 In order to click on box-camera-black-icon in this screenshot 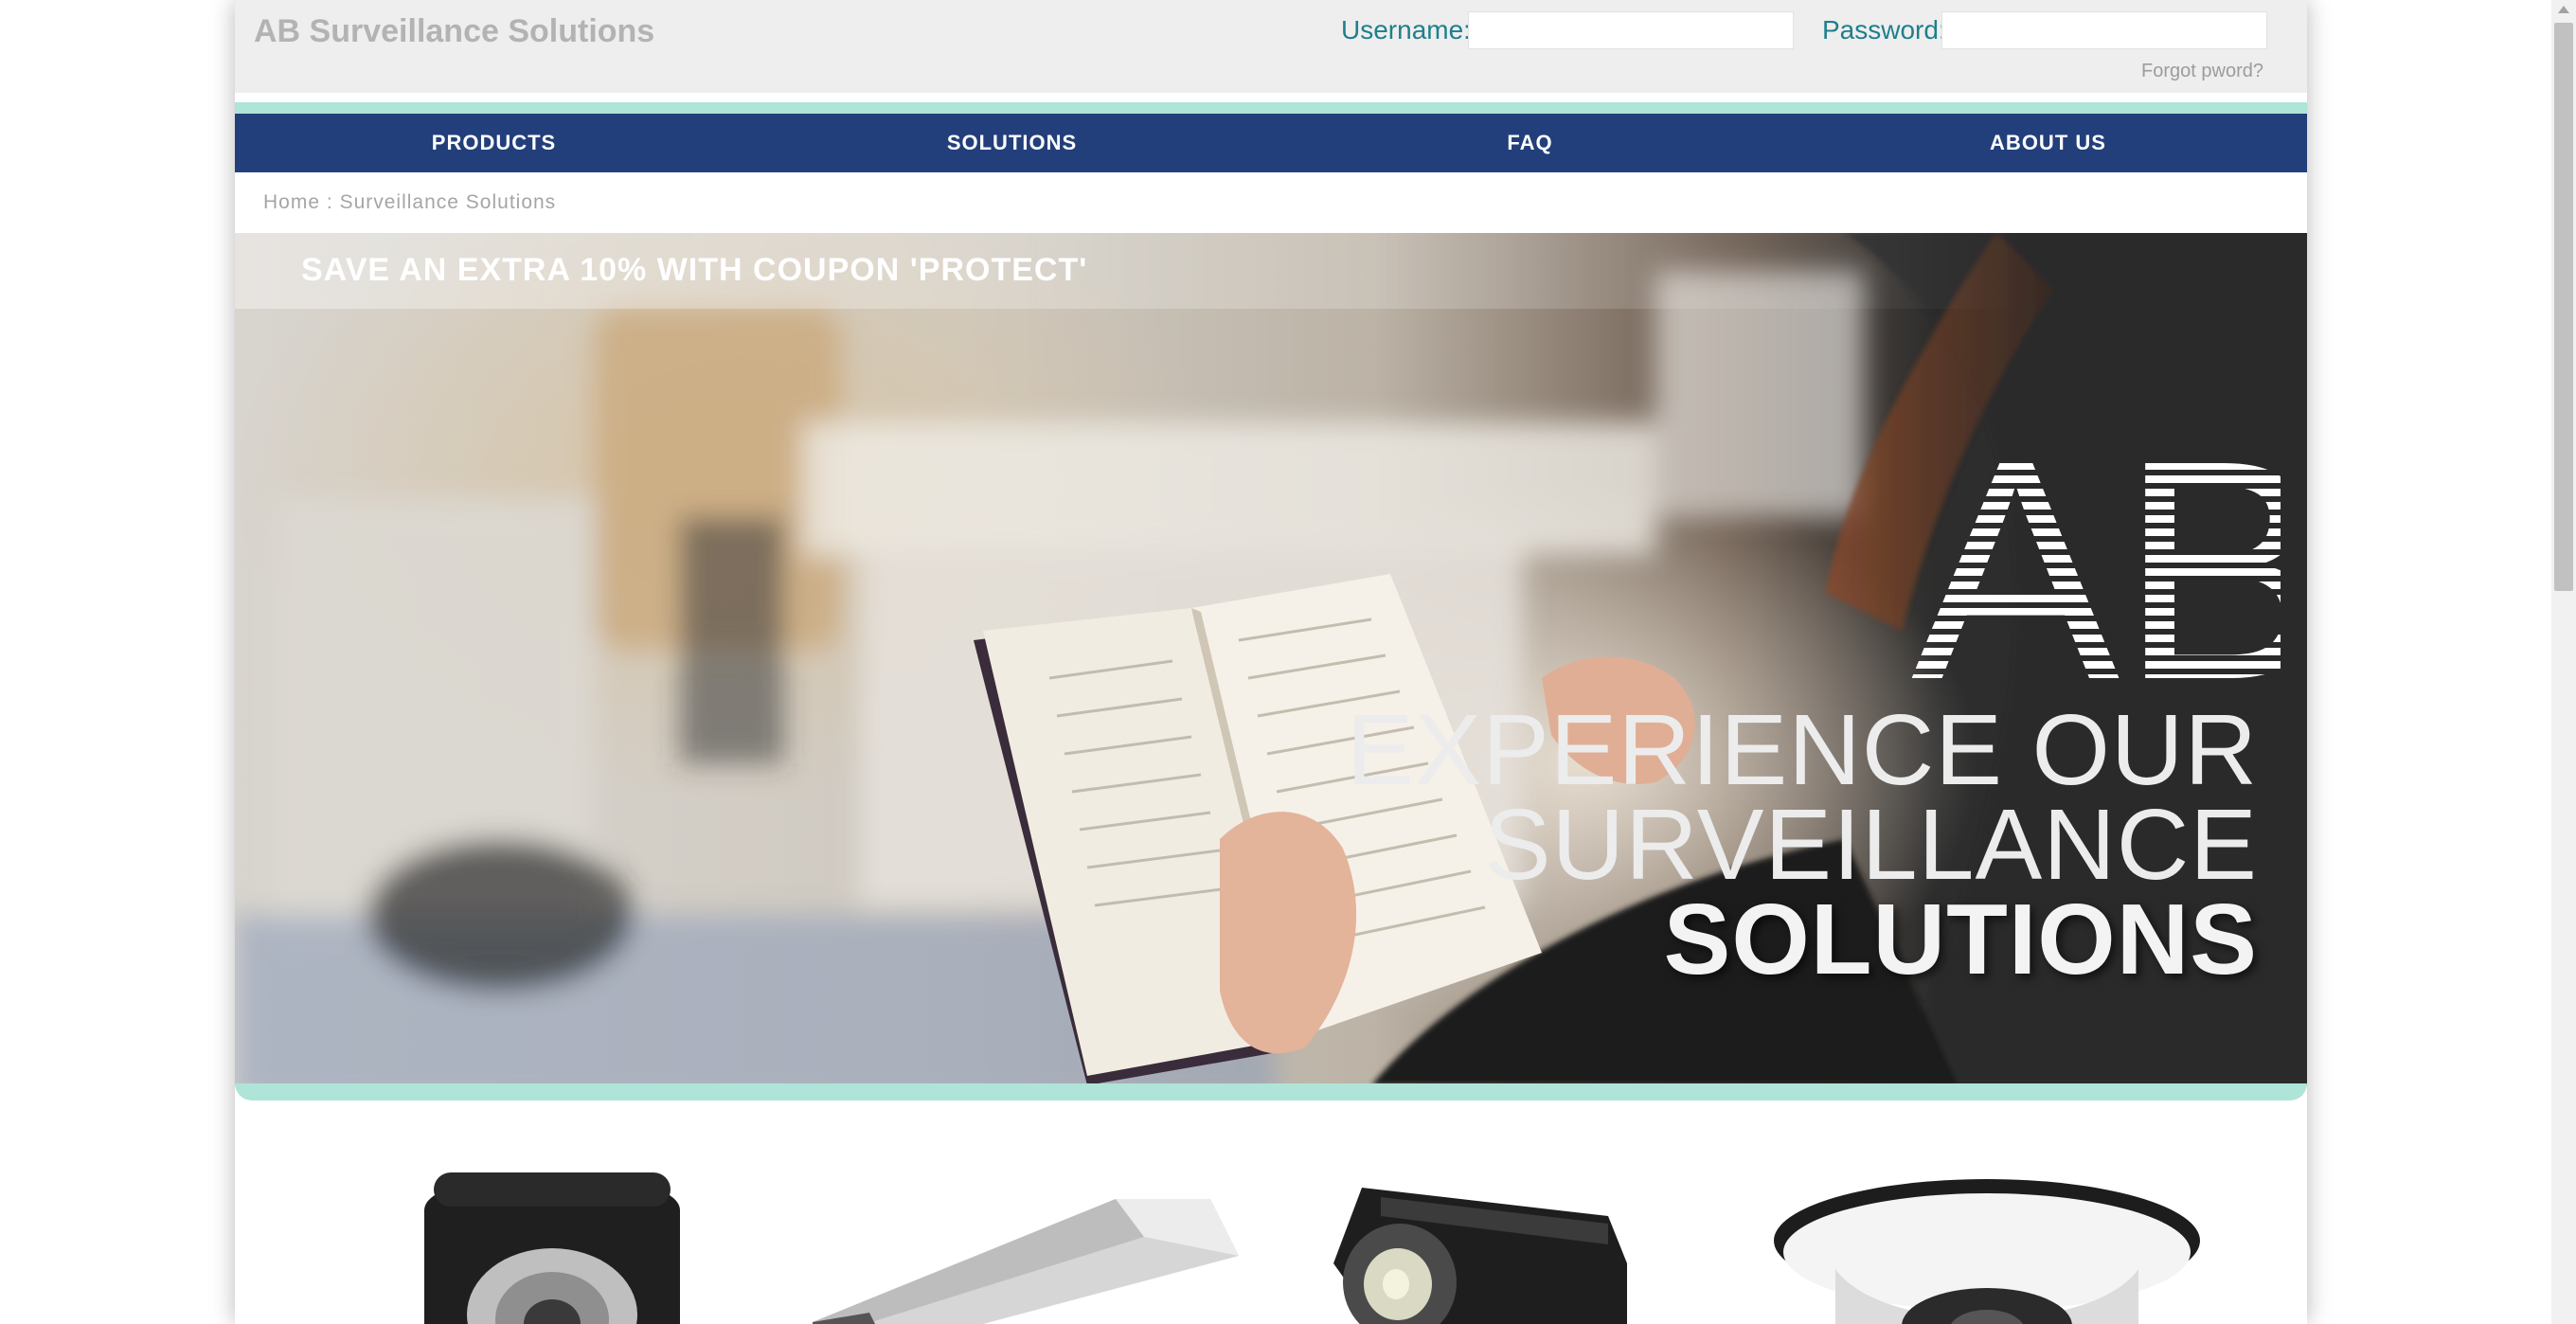, I will do `click(1480, 1251)`.